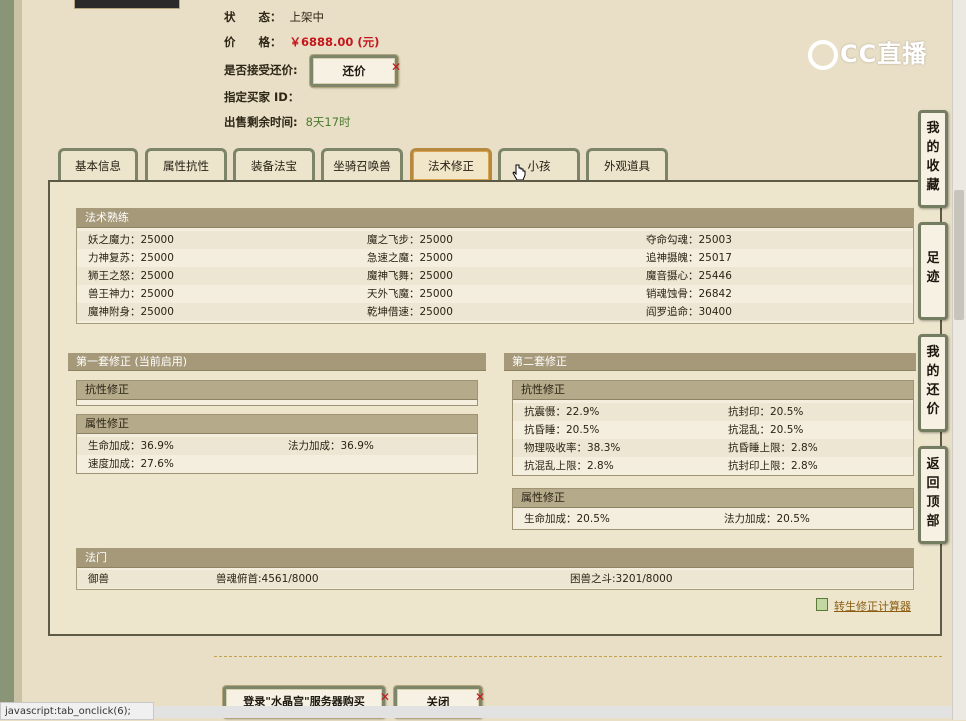 The image size is (966, 721). Describe the element at coordinates (689, 258) in the screenshot. I see `skill-cell: 追神摄魄：25017` at that location.